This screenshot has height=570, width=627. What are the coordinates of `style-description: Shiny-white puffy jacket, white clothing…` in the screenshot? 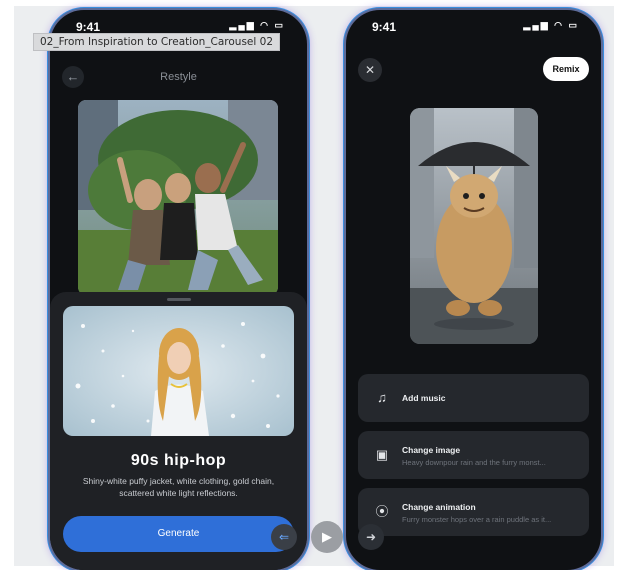 It's located at (178, 487).